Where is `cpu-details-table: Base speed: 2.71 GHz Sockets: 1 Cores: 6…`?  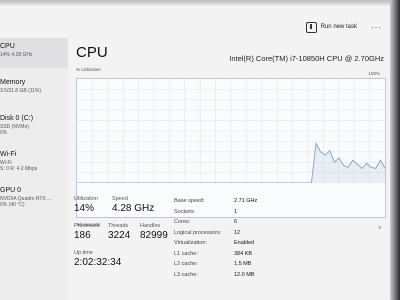
cpu-details-table: Base speed: 2.71 GHz Sockets: 1 Cores: 6… is located at coordinates (234, 238).